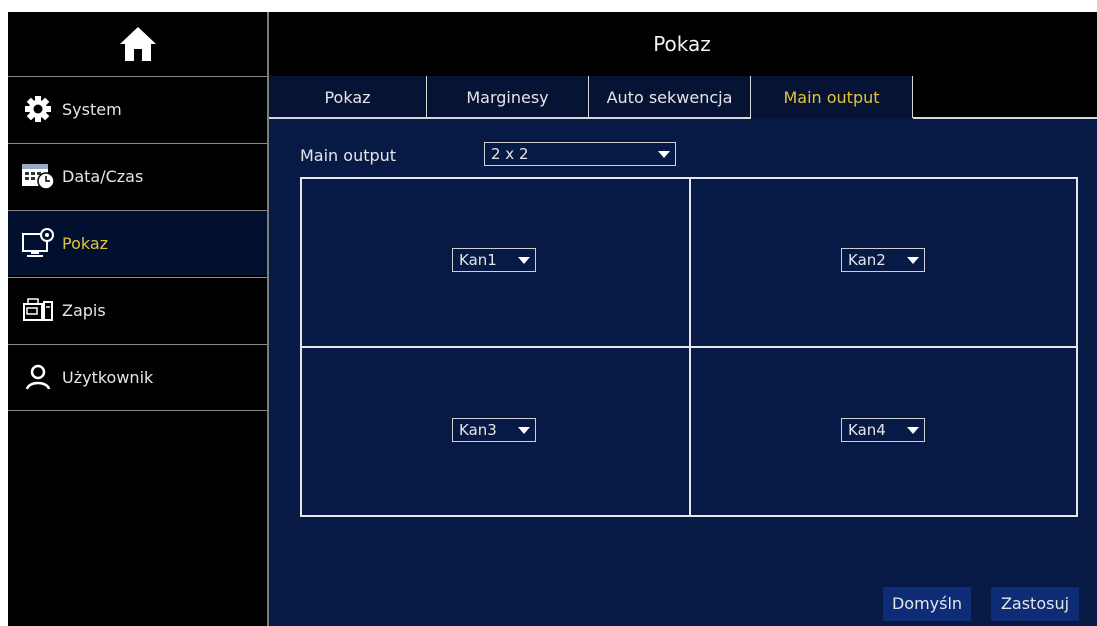 Image resolution: width=1097 pixels, height=626 pixels. I want to click on page-title: Pokaz, so click(682, 44).